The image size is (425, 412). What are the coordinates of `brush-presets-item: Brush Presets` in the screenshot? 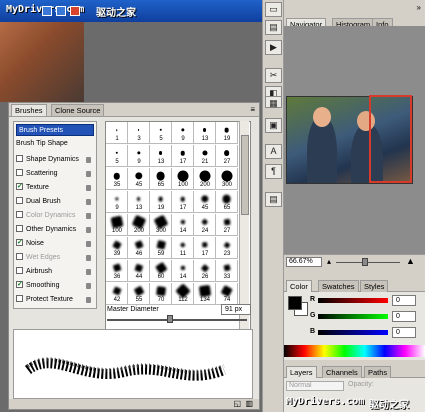 It's located at (55, 130).